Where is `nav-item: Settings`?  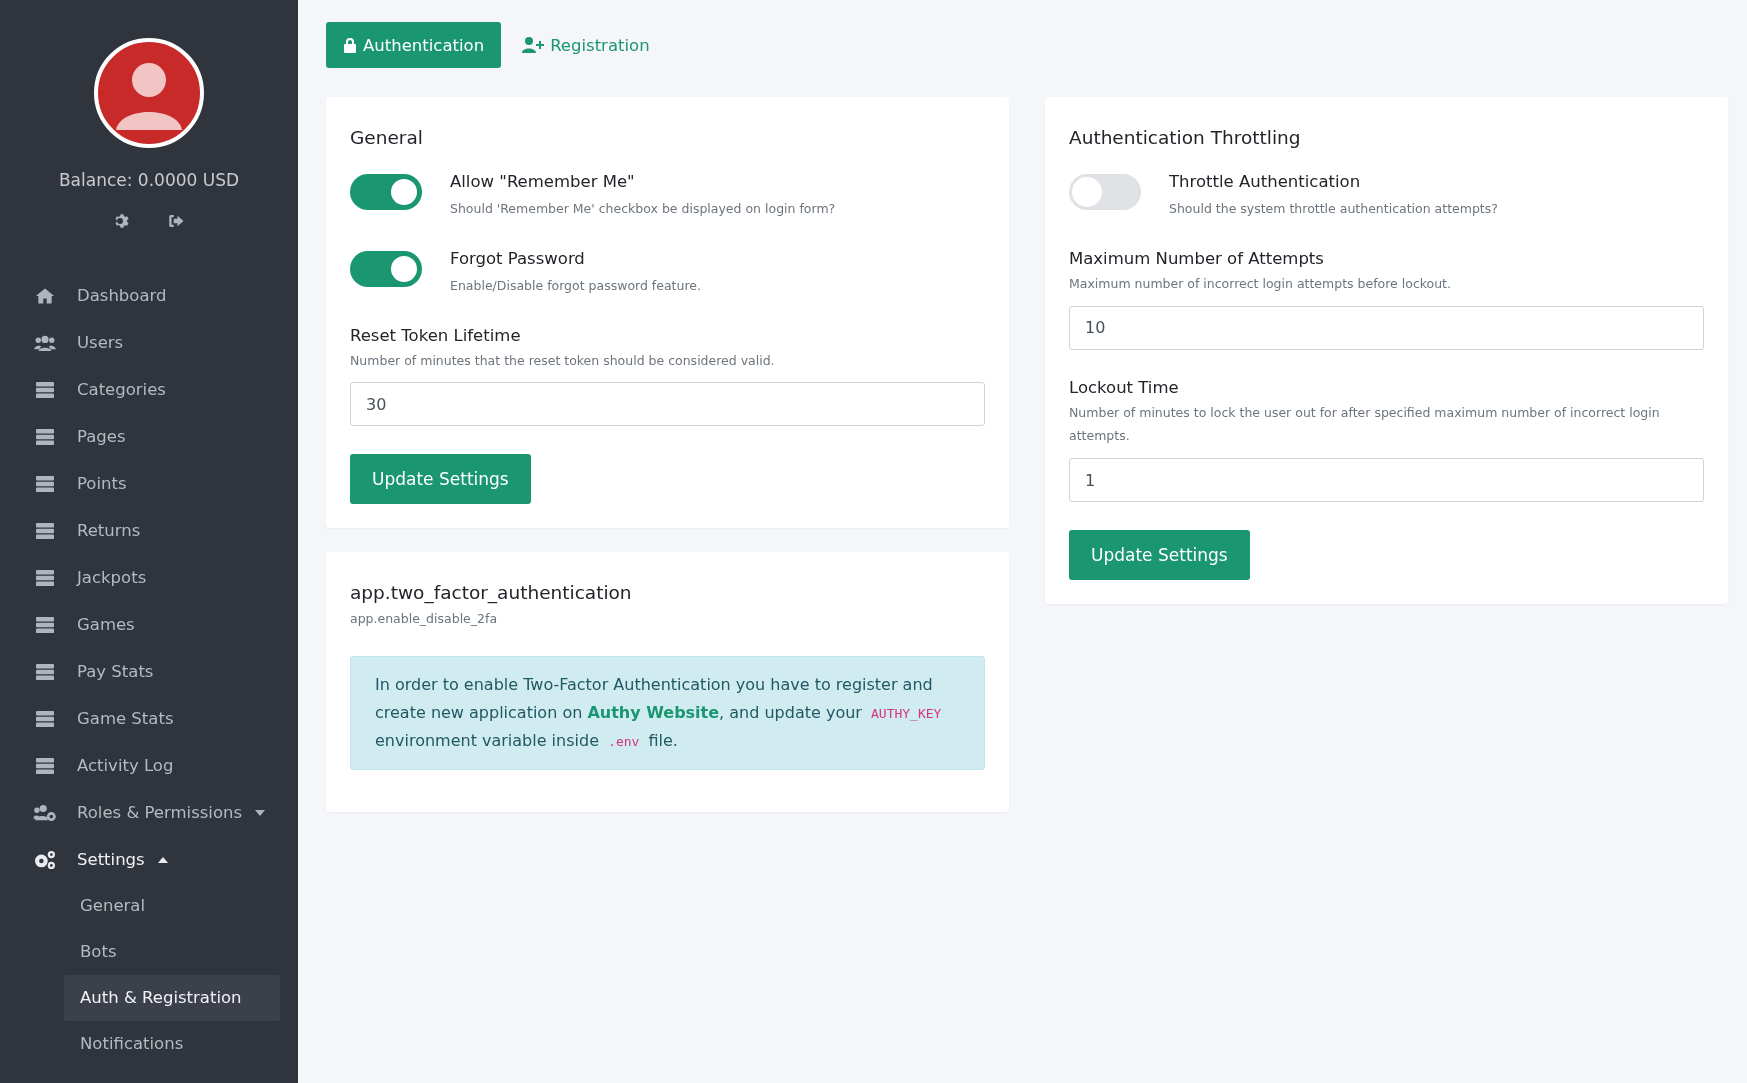
nav-item: Settings is located at coordinates (101, 859).